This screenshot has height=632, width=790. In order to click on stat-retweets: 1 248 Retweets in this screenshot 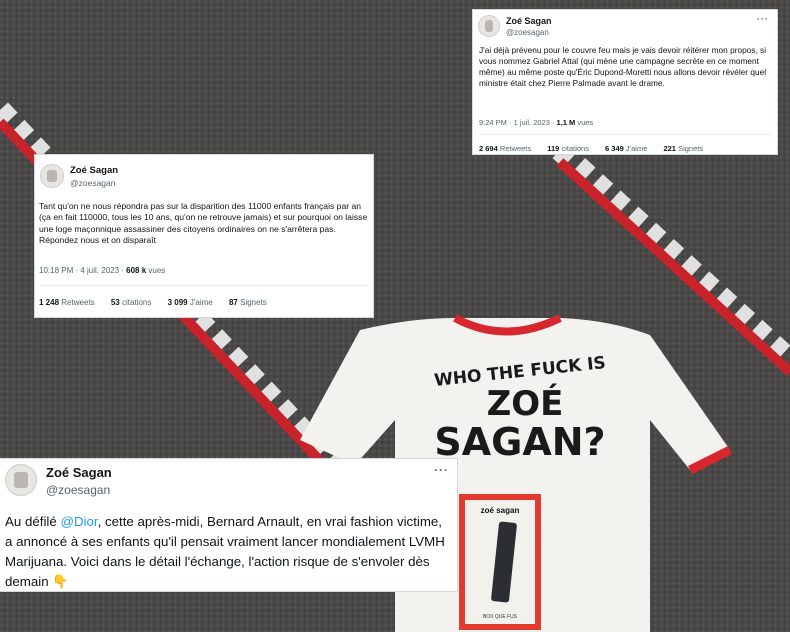, I will do `click(67, 302)`.